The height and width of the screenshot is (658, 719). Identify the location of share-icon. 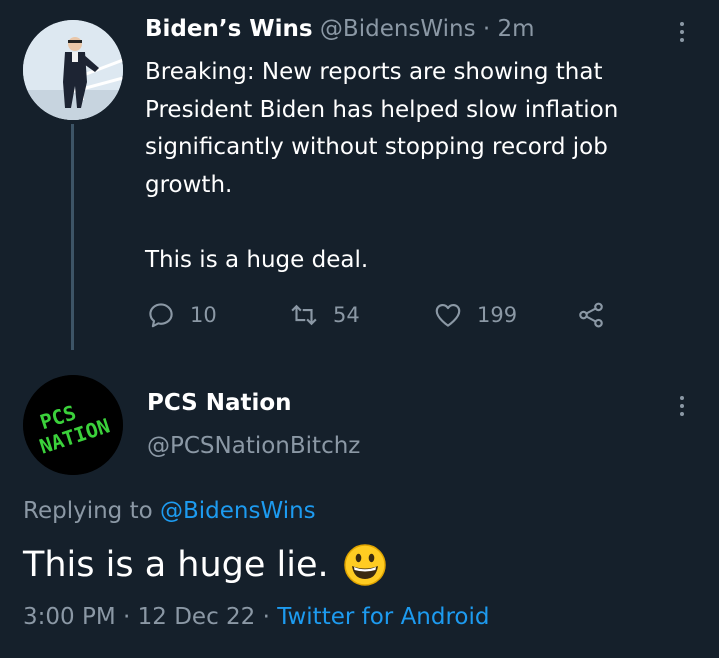
(591, 315).